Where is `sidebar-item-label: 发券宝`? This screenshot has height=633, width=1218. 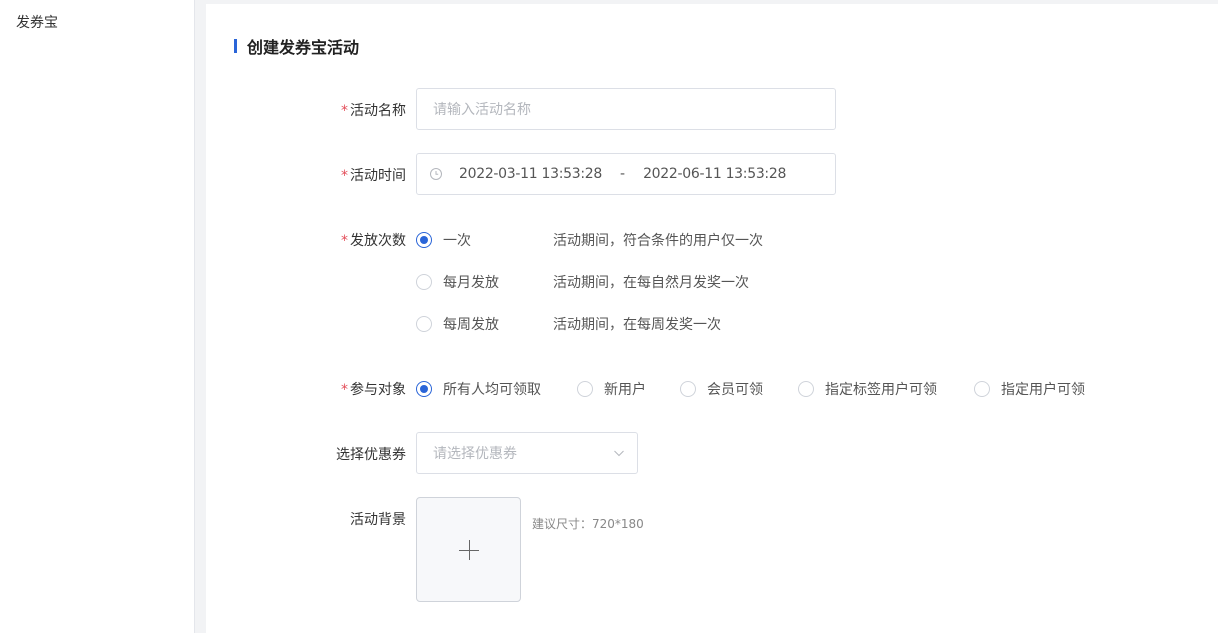
sidebar-item-label: 发券宝 is located at coordinates (37, 23).